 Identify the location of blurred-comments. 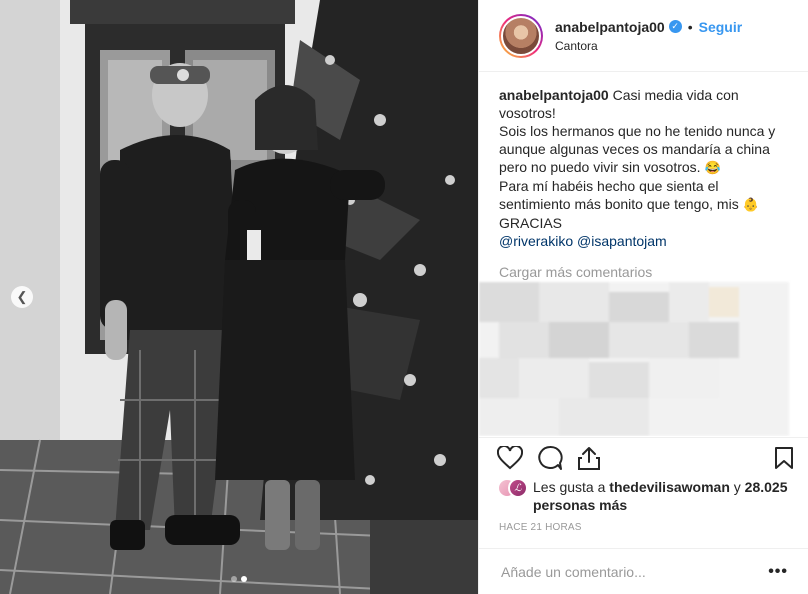
(634, 359).